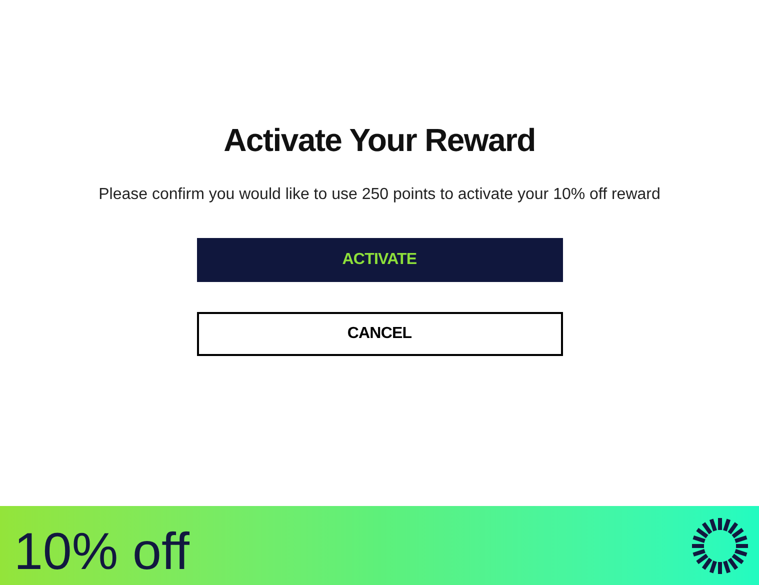 The height and width of the screenshot is (585, 759). Describe the element at coordinates (102, 552) in the screenshot. I see `banner-text: 10% off` at that location.